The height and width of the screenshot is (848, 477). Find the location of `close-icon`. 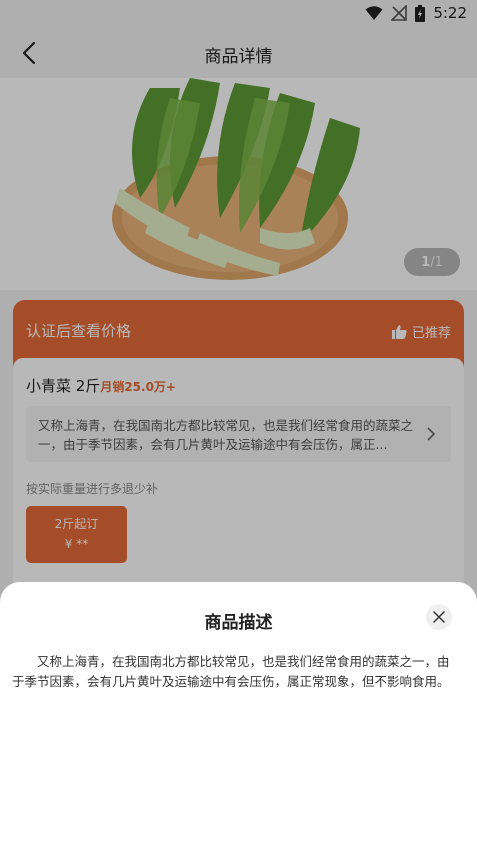

close-icon is located at coordinates (439, 617).